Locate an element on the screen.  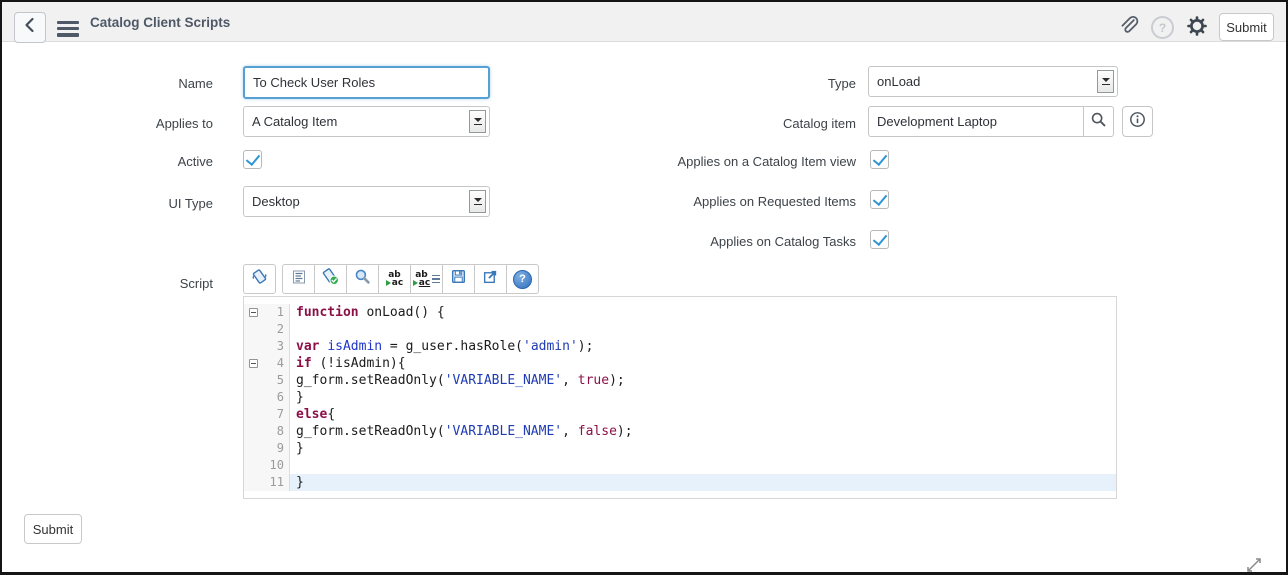
catalog-item-label: Catalog item is located at coordinates (819, 123).